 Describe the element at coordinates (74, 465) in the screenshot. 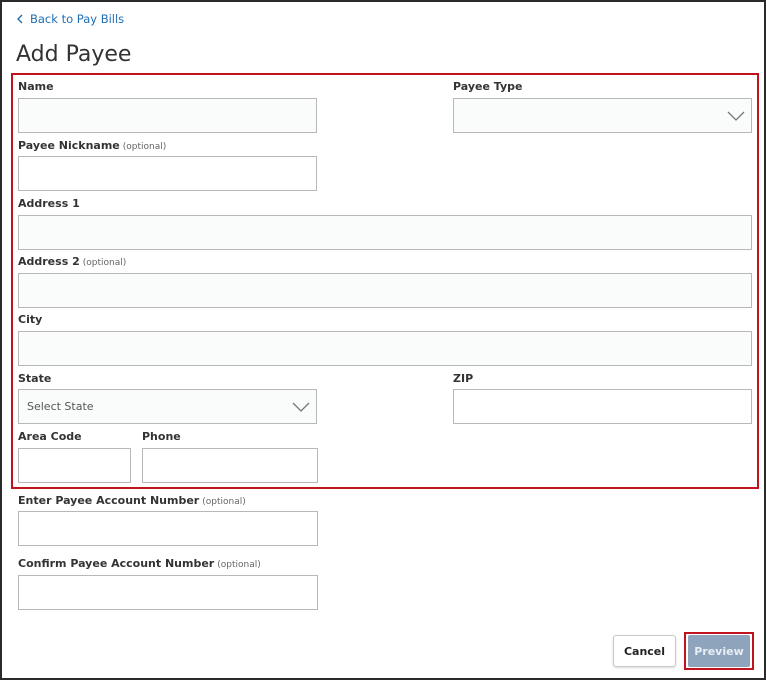

I see `area-code-input` at that location.